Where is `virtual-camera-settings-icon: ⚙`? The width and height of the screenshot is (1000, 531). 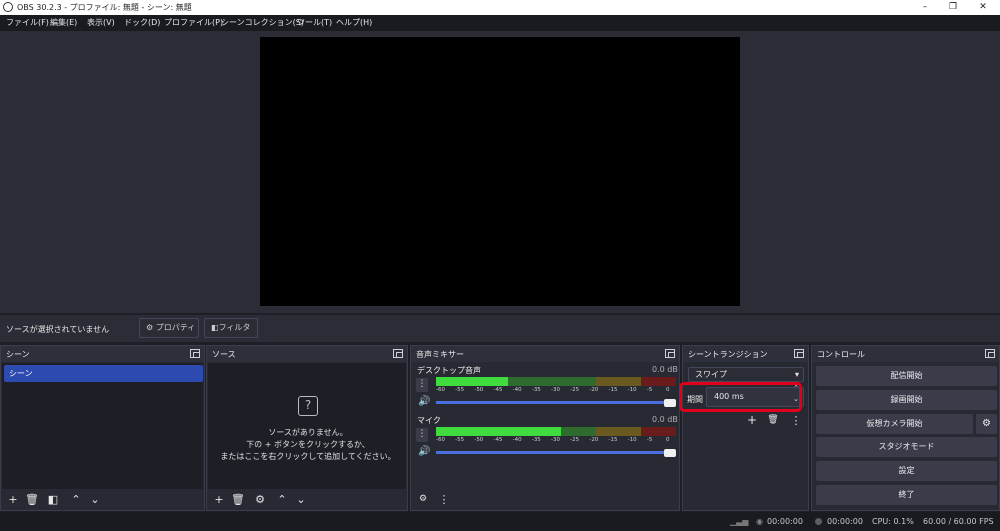
virtual-camera-settings-icon: ⚙ is located at coordinates (986, 424).